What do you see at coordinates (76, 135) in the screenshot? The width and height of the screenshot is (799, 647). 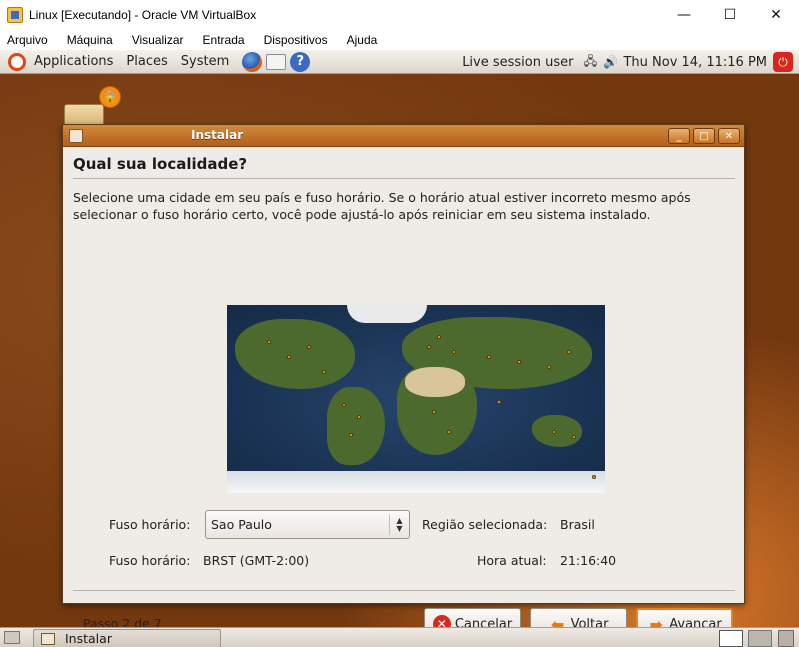 I see `installer-app-icon` at bounding box center [76, 135].